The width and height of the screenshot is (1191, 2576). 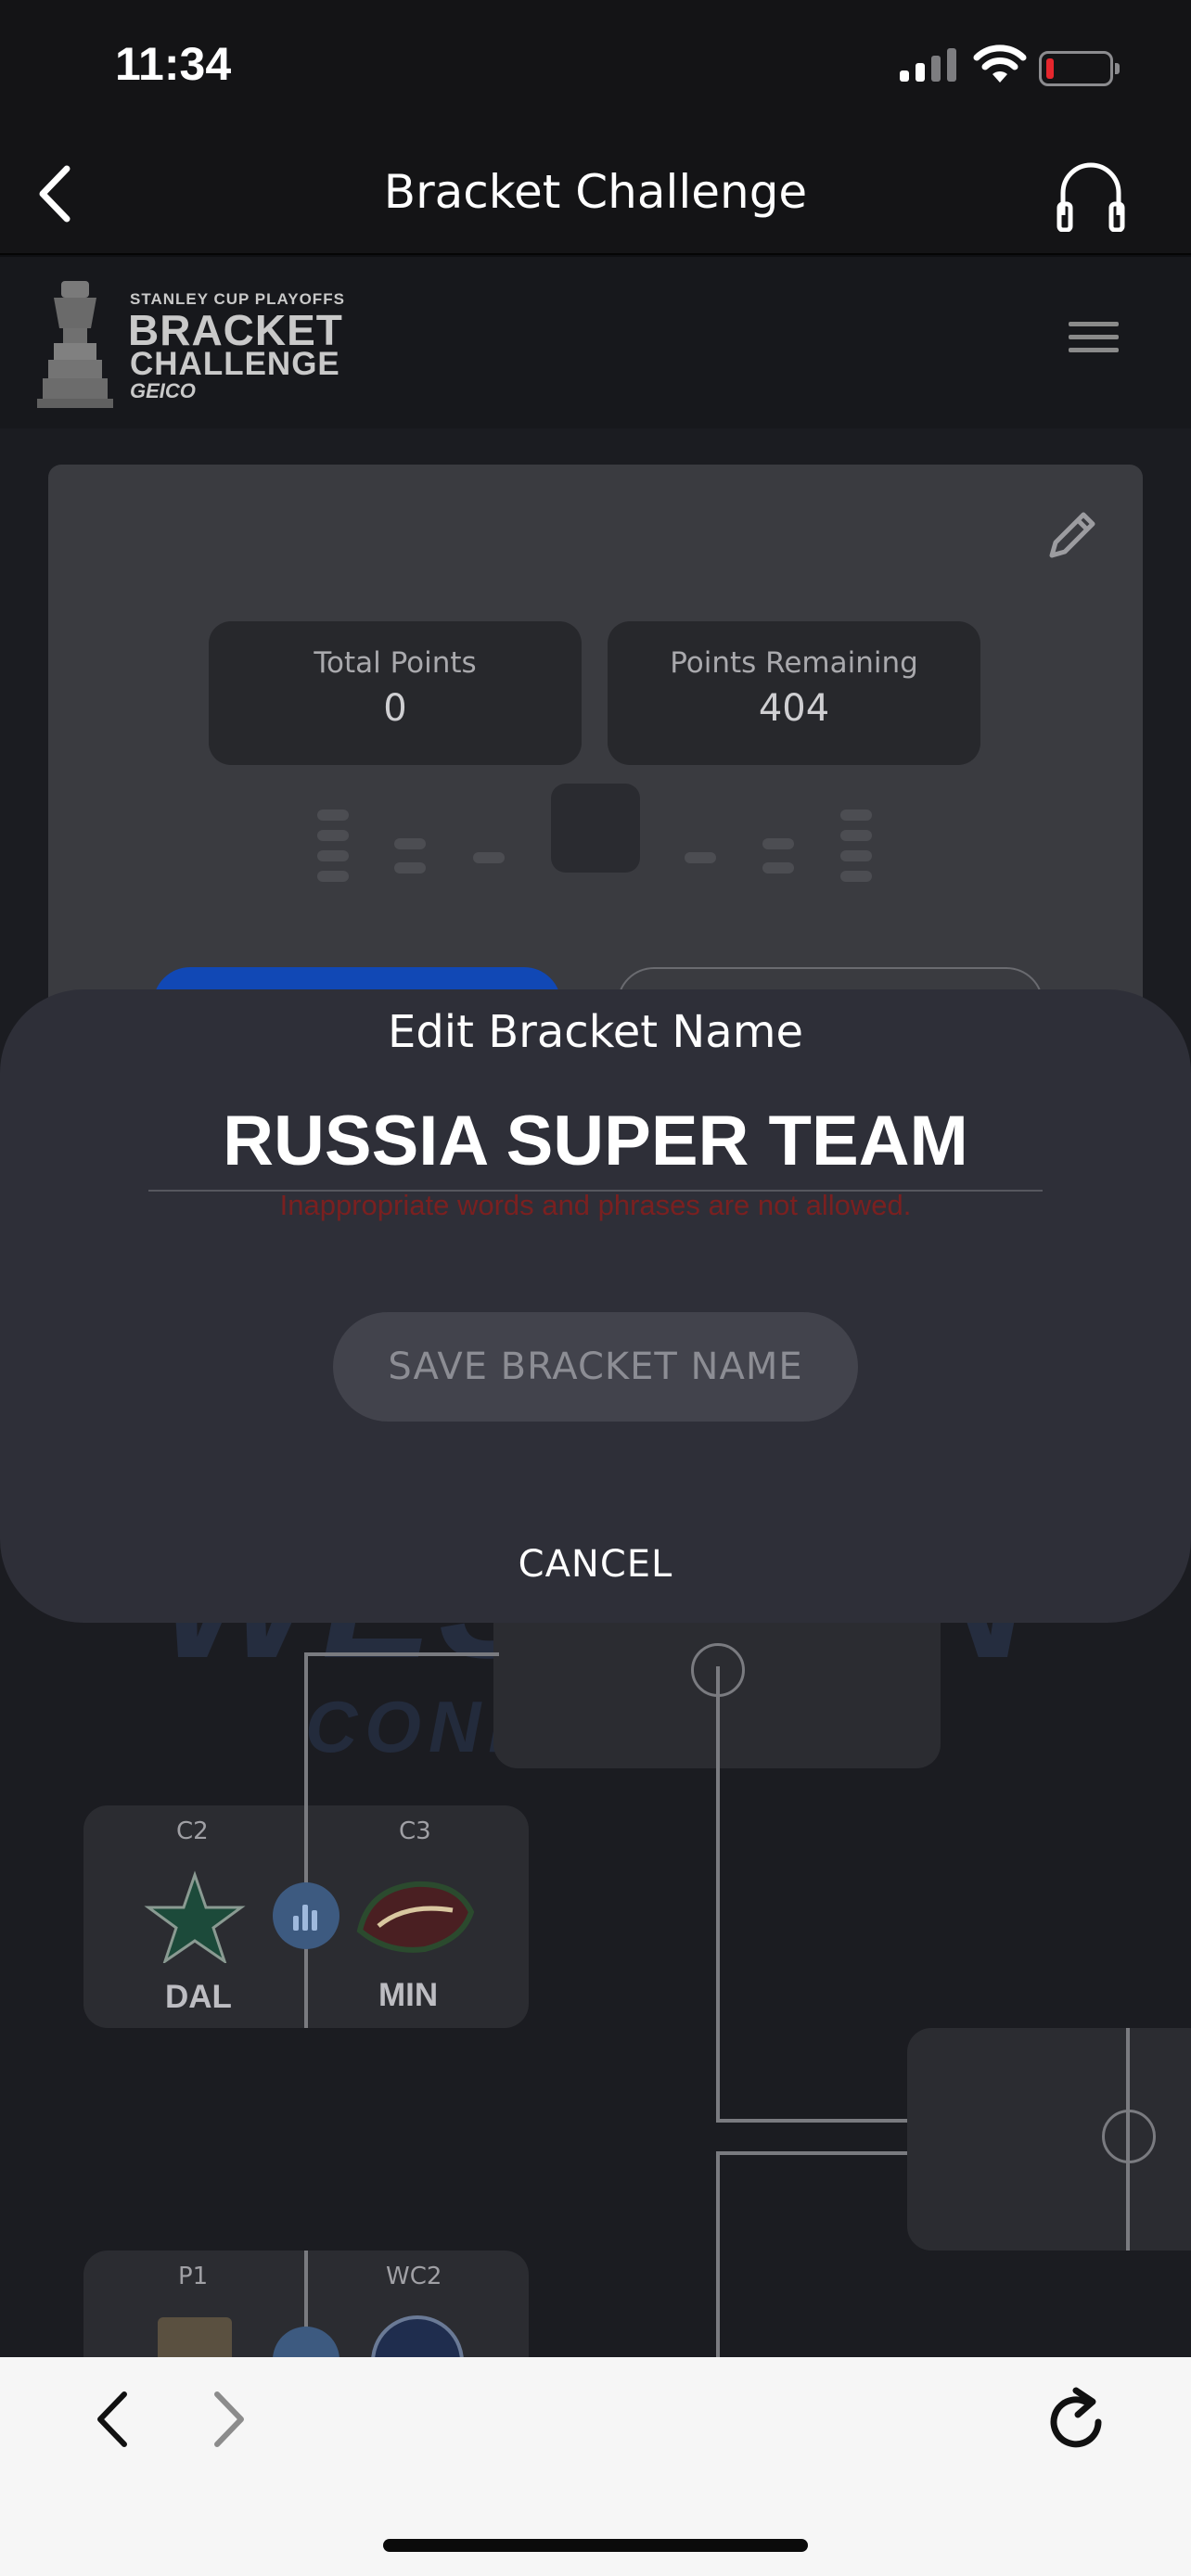 What do you see at coordinates (112, 2419) in the screenshot?
I see `back-chevron-icon` at bounding box center [112, 2419].